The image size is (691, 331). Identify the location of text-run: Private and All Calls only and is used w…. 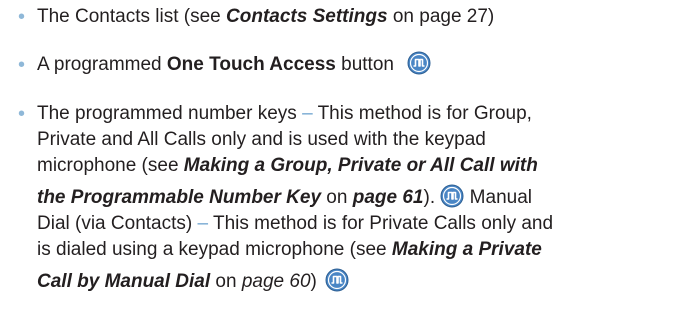
(261, 139).